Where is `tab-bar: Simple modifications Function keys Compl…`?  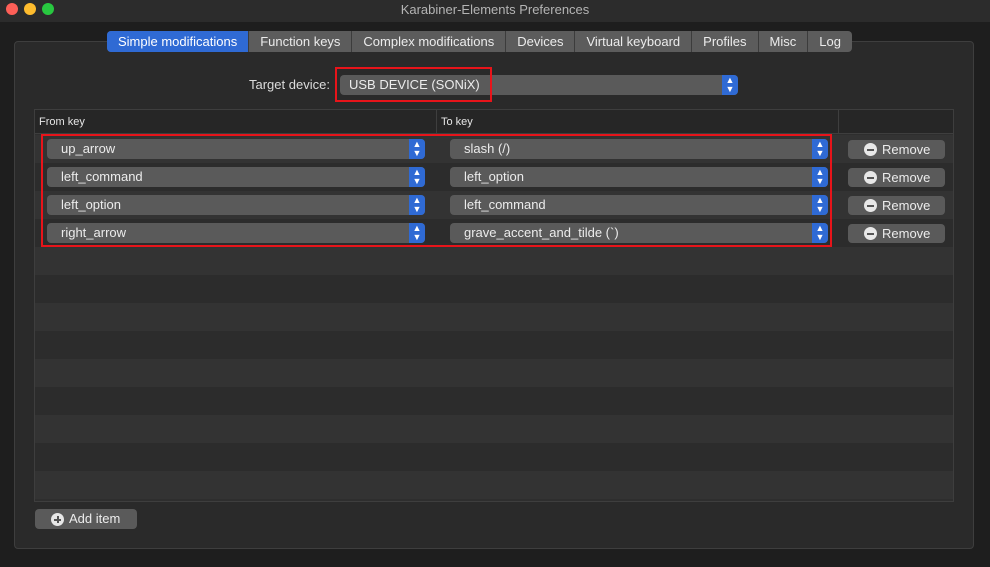 tab-bar: Simple modifications Function keys Compl… is located at coordinates (479, 41).